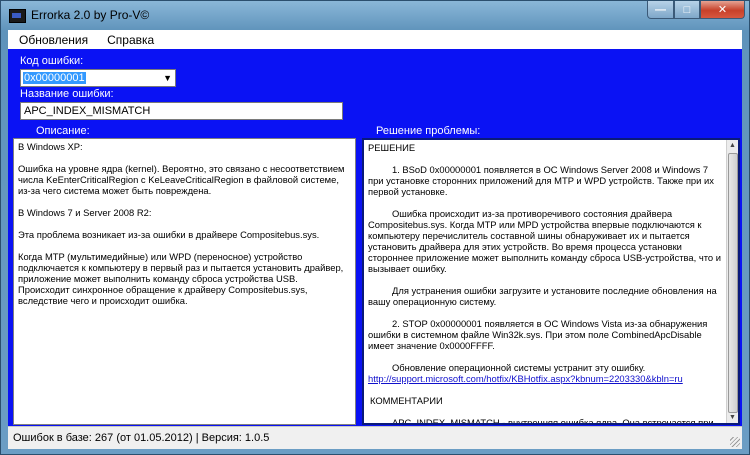 The image size is (750, 455). I want to click on window-title: Errorka 2.0 by Pro-V©, so click(90, 15).